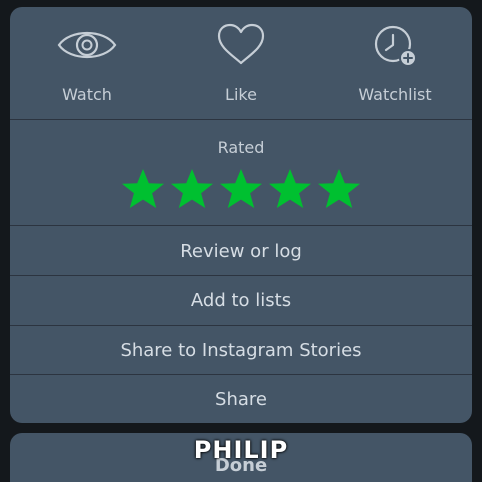  I want to click on like-button: Like, so click(241, 63).